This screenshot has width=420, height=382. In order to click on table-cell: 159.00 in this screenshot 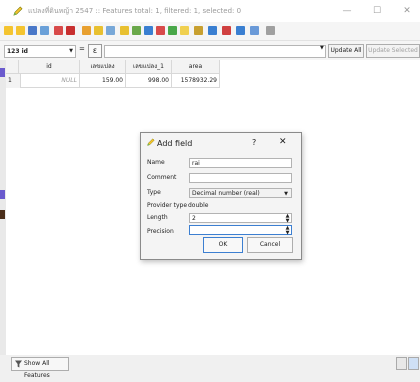, I will do `click(103, 81)`.